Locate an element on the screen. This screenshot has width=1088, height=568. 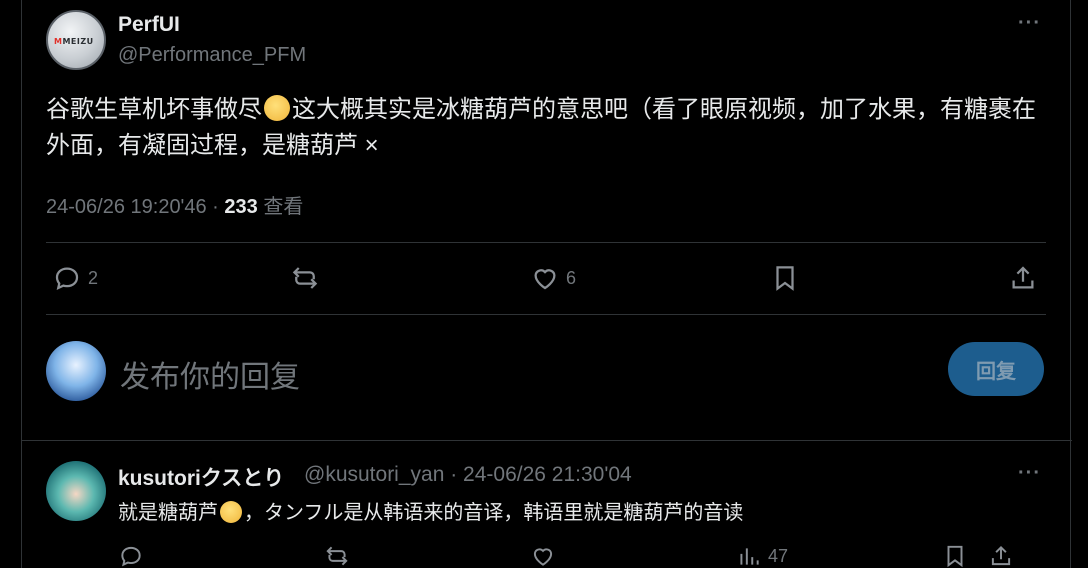
reply-button: 回复 is located at coordinates (996, 369).